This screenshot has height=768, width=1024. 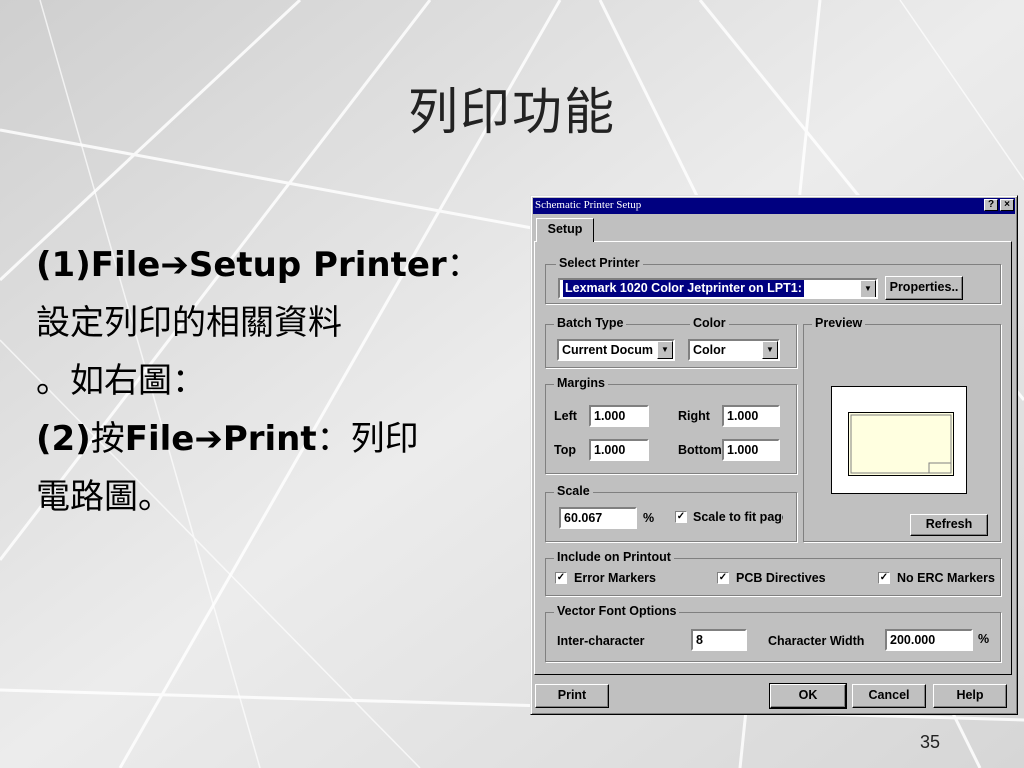 I want to click on refresh-button: Refresh, so click(x=949, y=525).